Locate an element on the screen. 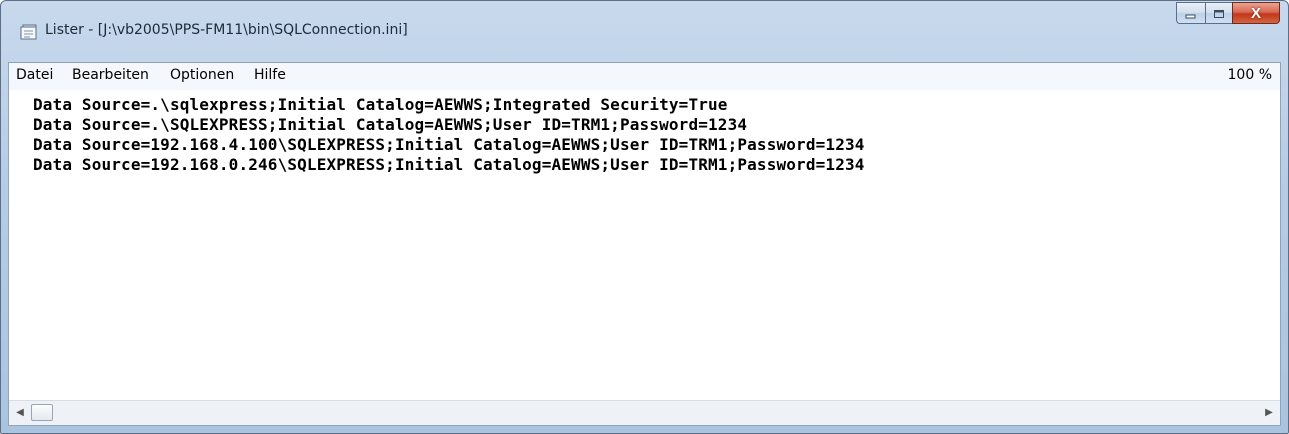 The width and height of the screenshot is (1289, 434). maximize-button is located at coordinates (1218, 13).